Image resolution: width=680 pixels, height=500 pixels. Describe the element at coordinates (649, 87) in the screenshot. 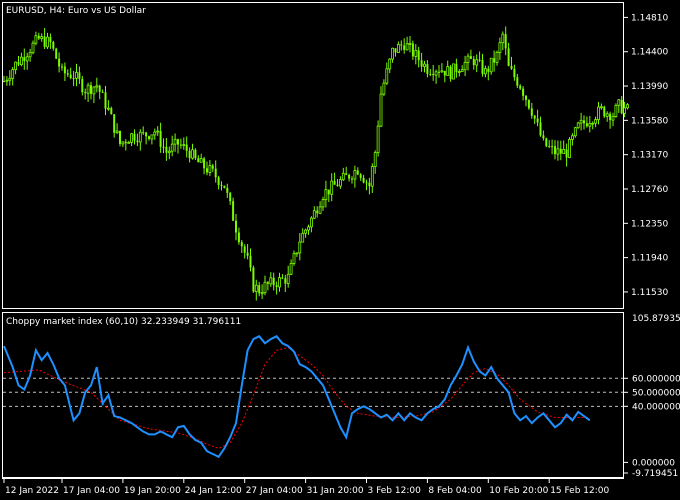

I see `price-label: 1.13990` at that location.